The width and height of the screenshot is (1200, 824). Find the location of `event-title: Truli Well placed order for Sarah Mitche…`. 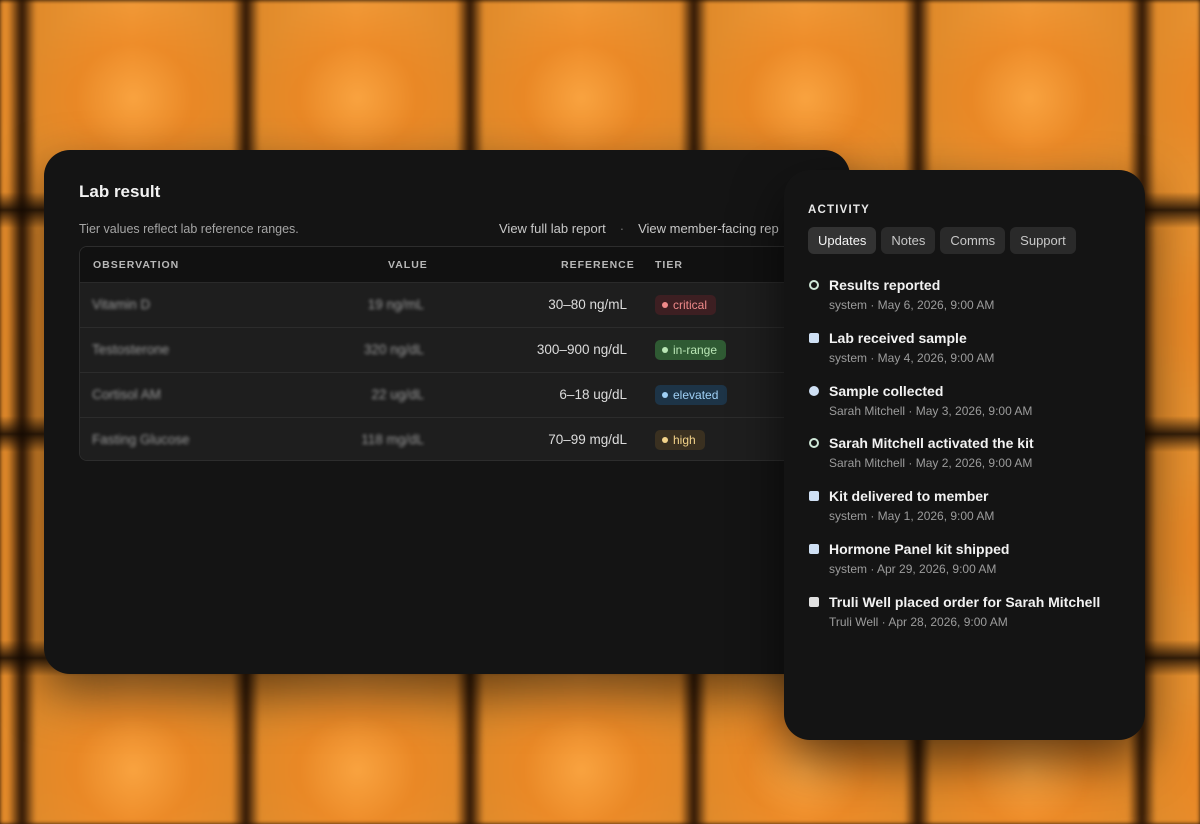

event-title: Truli Well placed order for Sarah Mitche… is located at coordinates (965, 601).